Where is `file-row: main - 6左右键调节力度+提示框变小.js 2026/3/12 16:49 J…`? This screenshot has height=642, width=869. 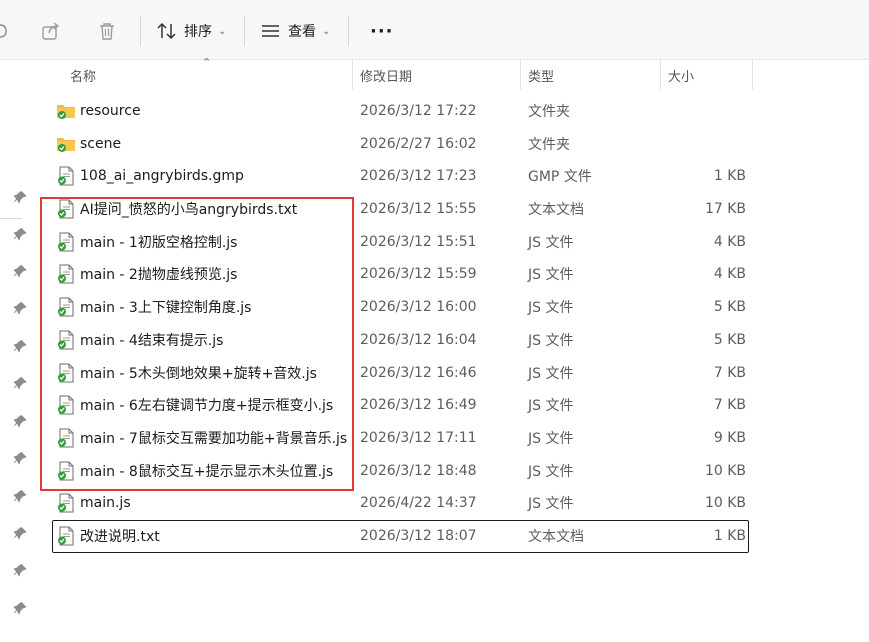
file-row: main - 6左右键调节力度+提示框变小.js 2026/3/12 16:49 J… is located at coordinates (451, 405).